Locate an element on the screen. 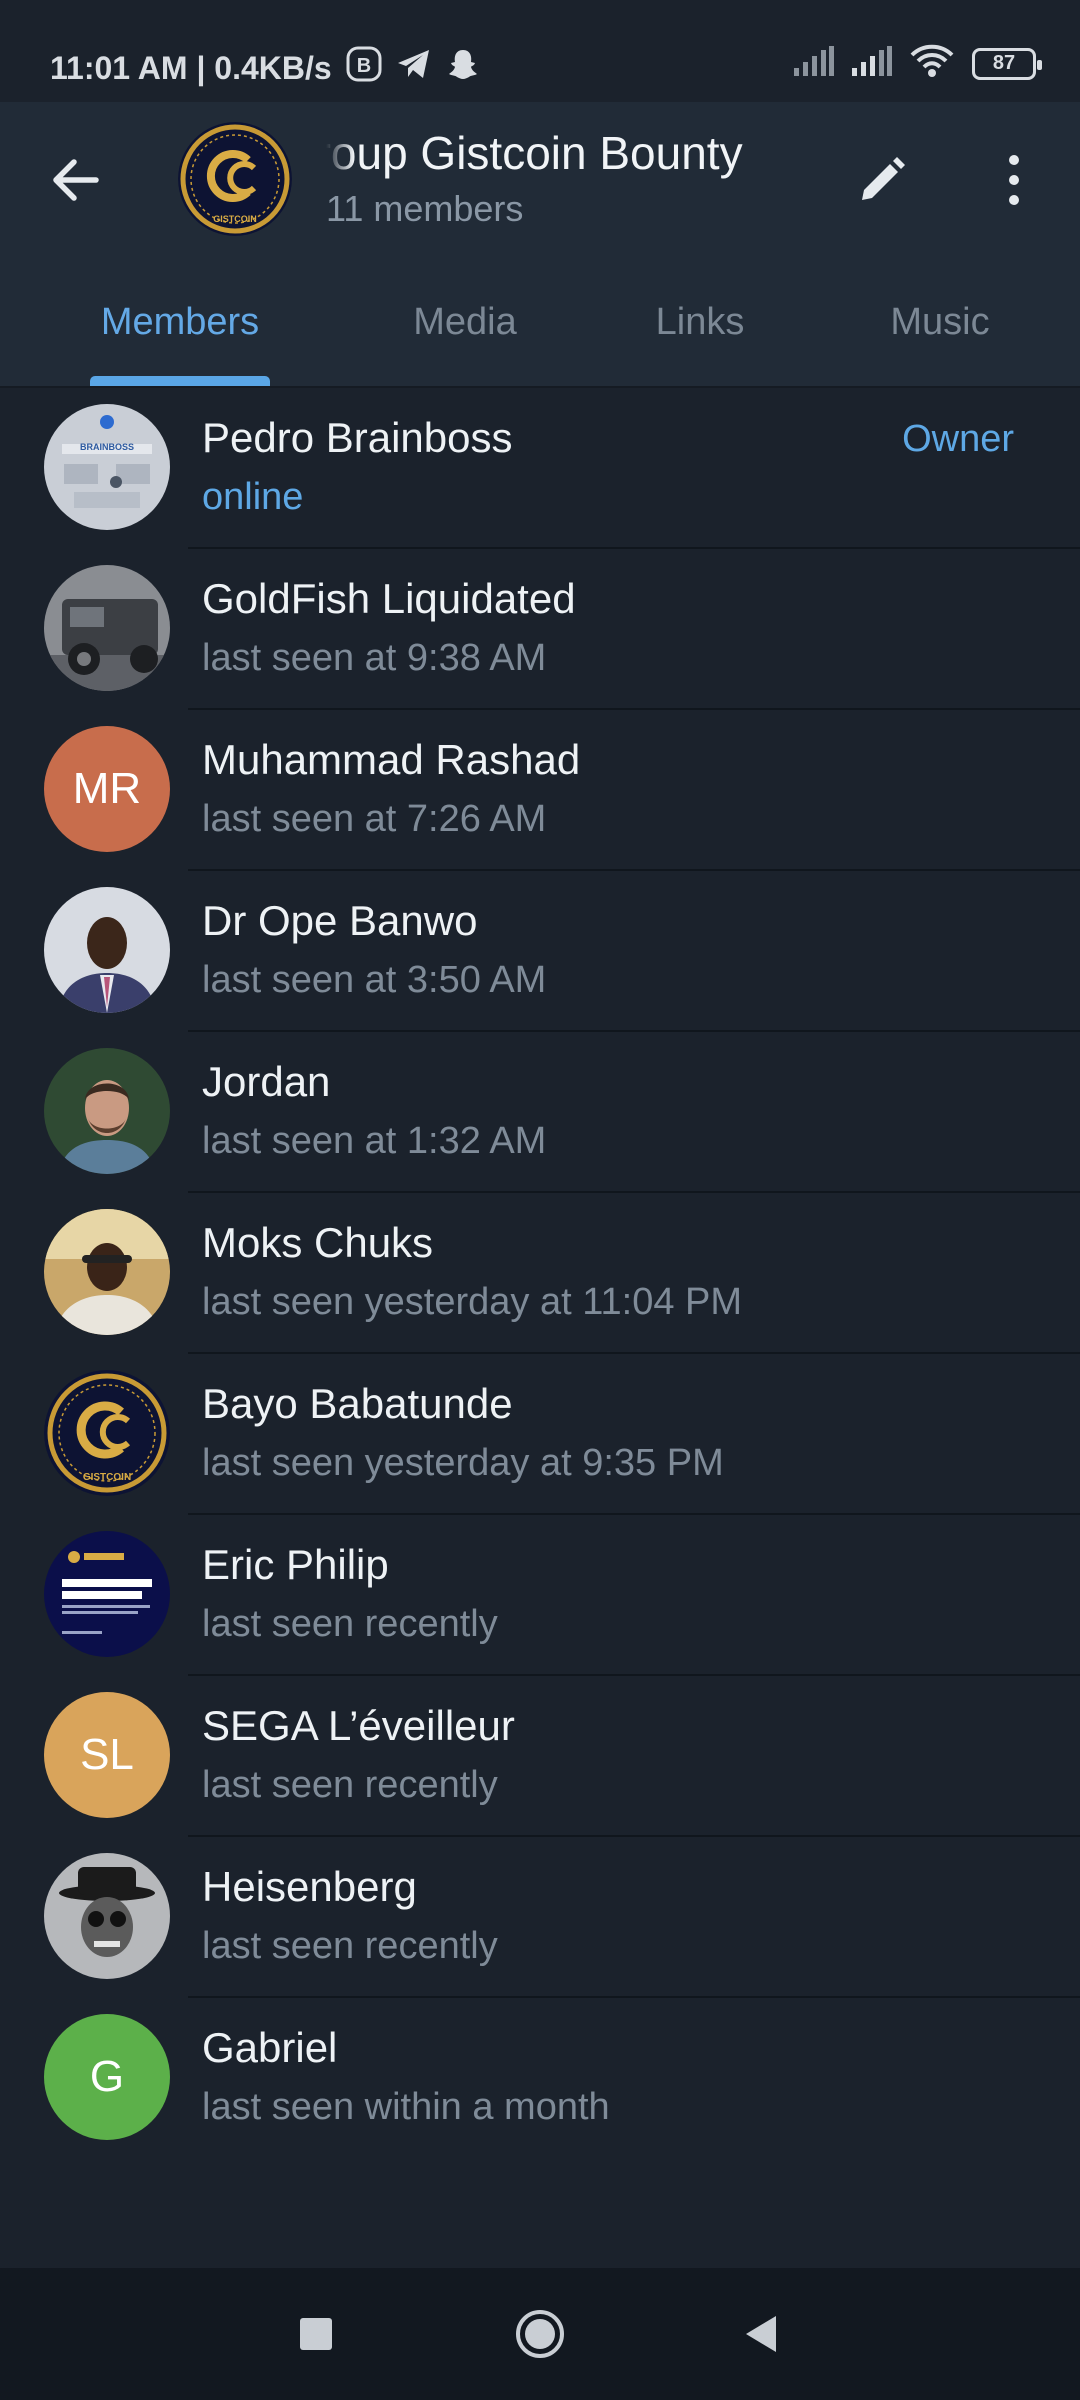  system-nav-bar is located at coordinates (540, 2334).